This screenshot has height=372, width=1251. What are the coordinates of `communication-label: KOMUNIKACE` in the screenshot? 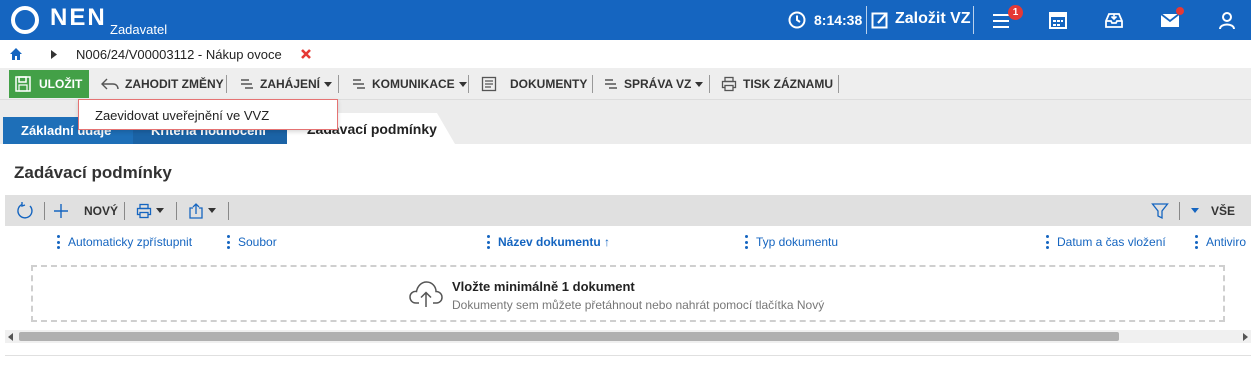 It's located at (413, 84).